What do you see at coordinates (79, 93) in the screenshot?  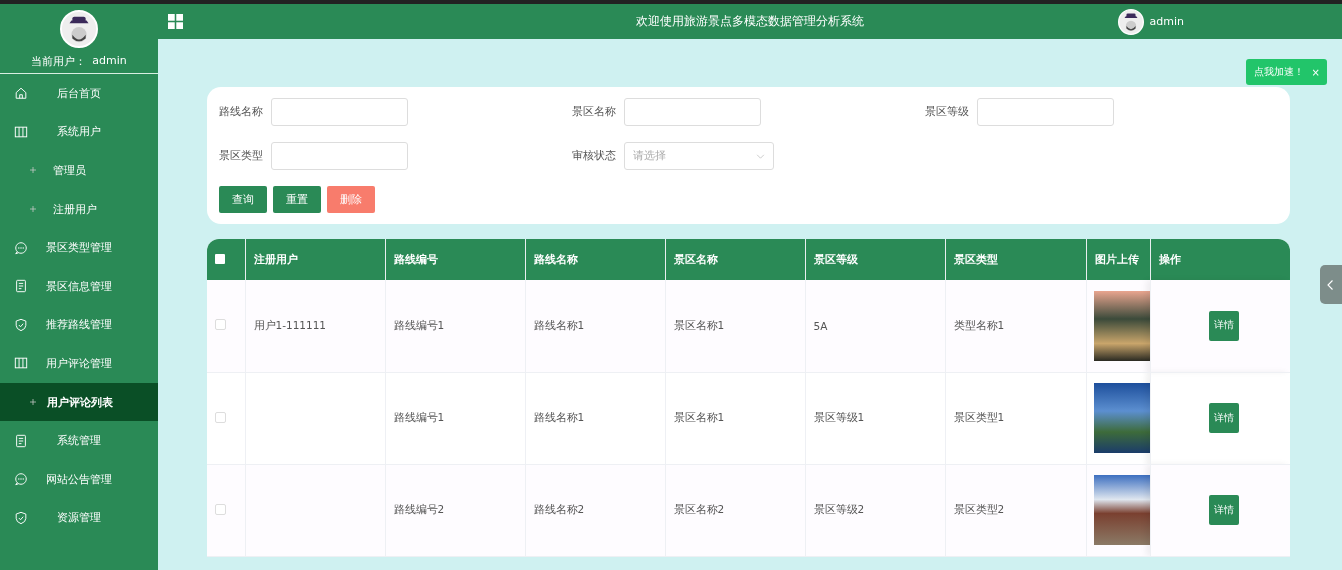 I see `sidebar-item: 后台首页` at bounding box center [79, 93].